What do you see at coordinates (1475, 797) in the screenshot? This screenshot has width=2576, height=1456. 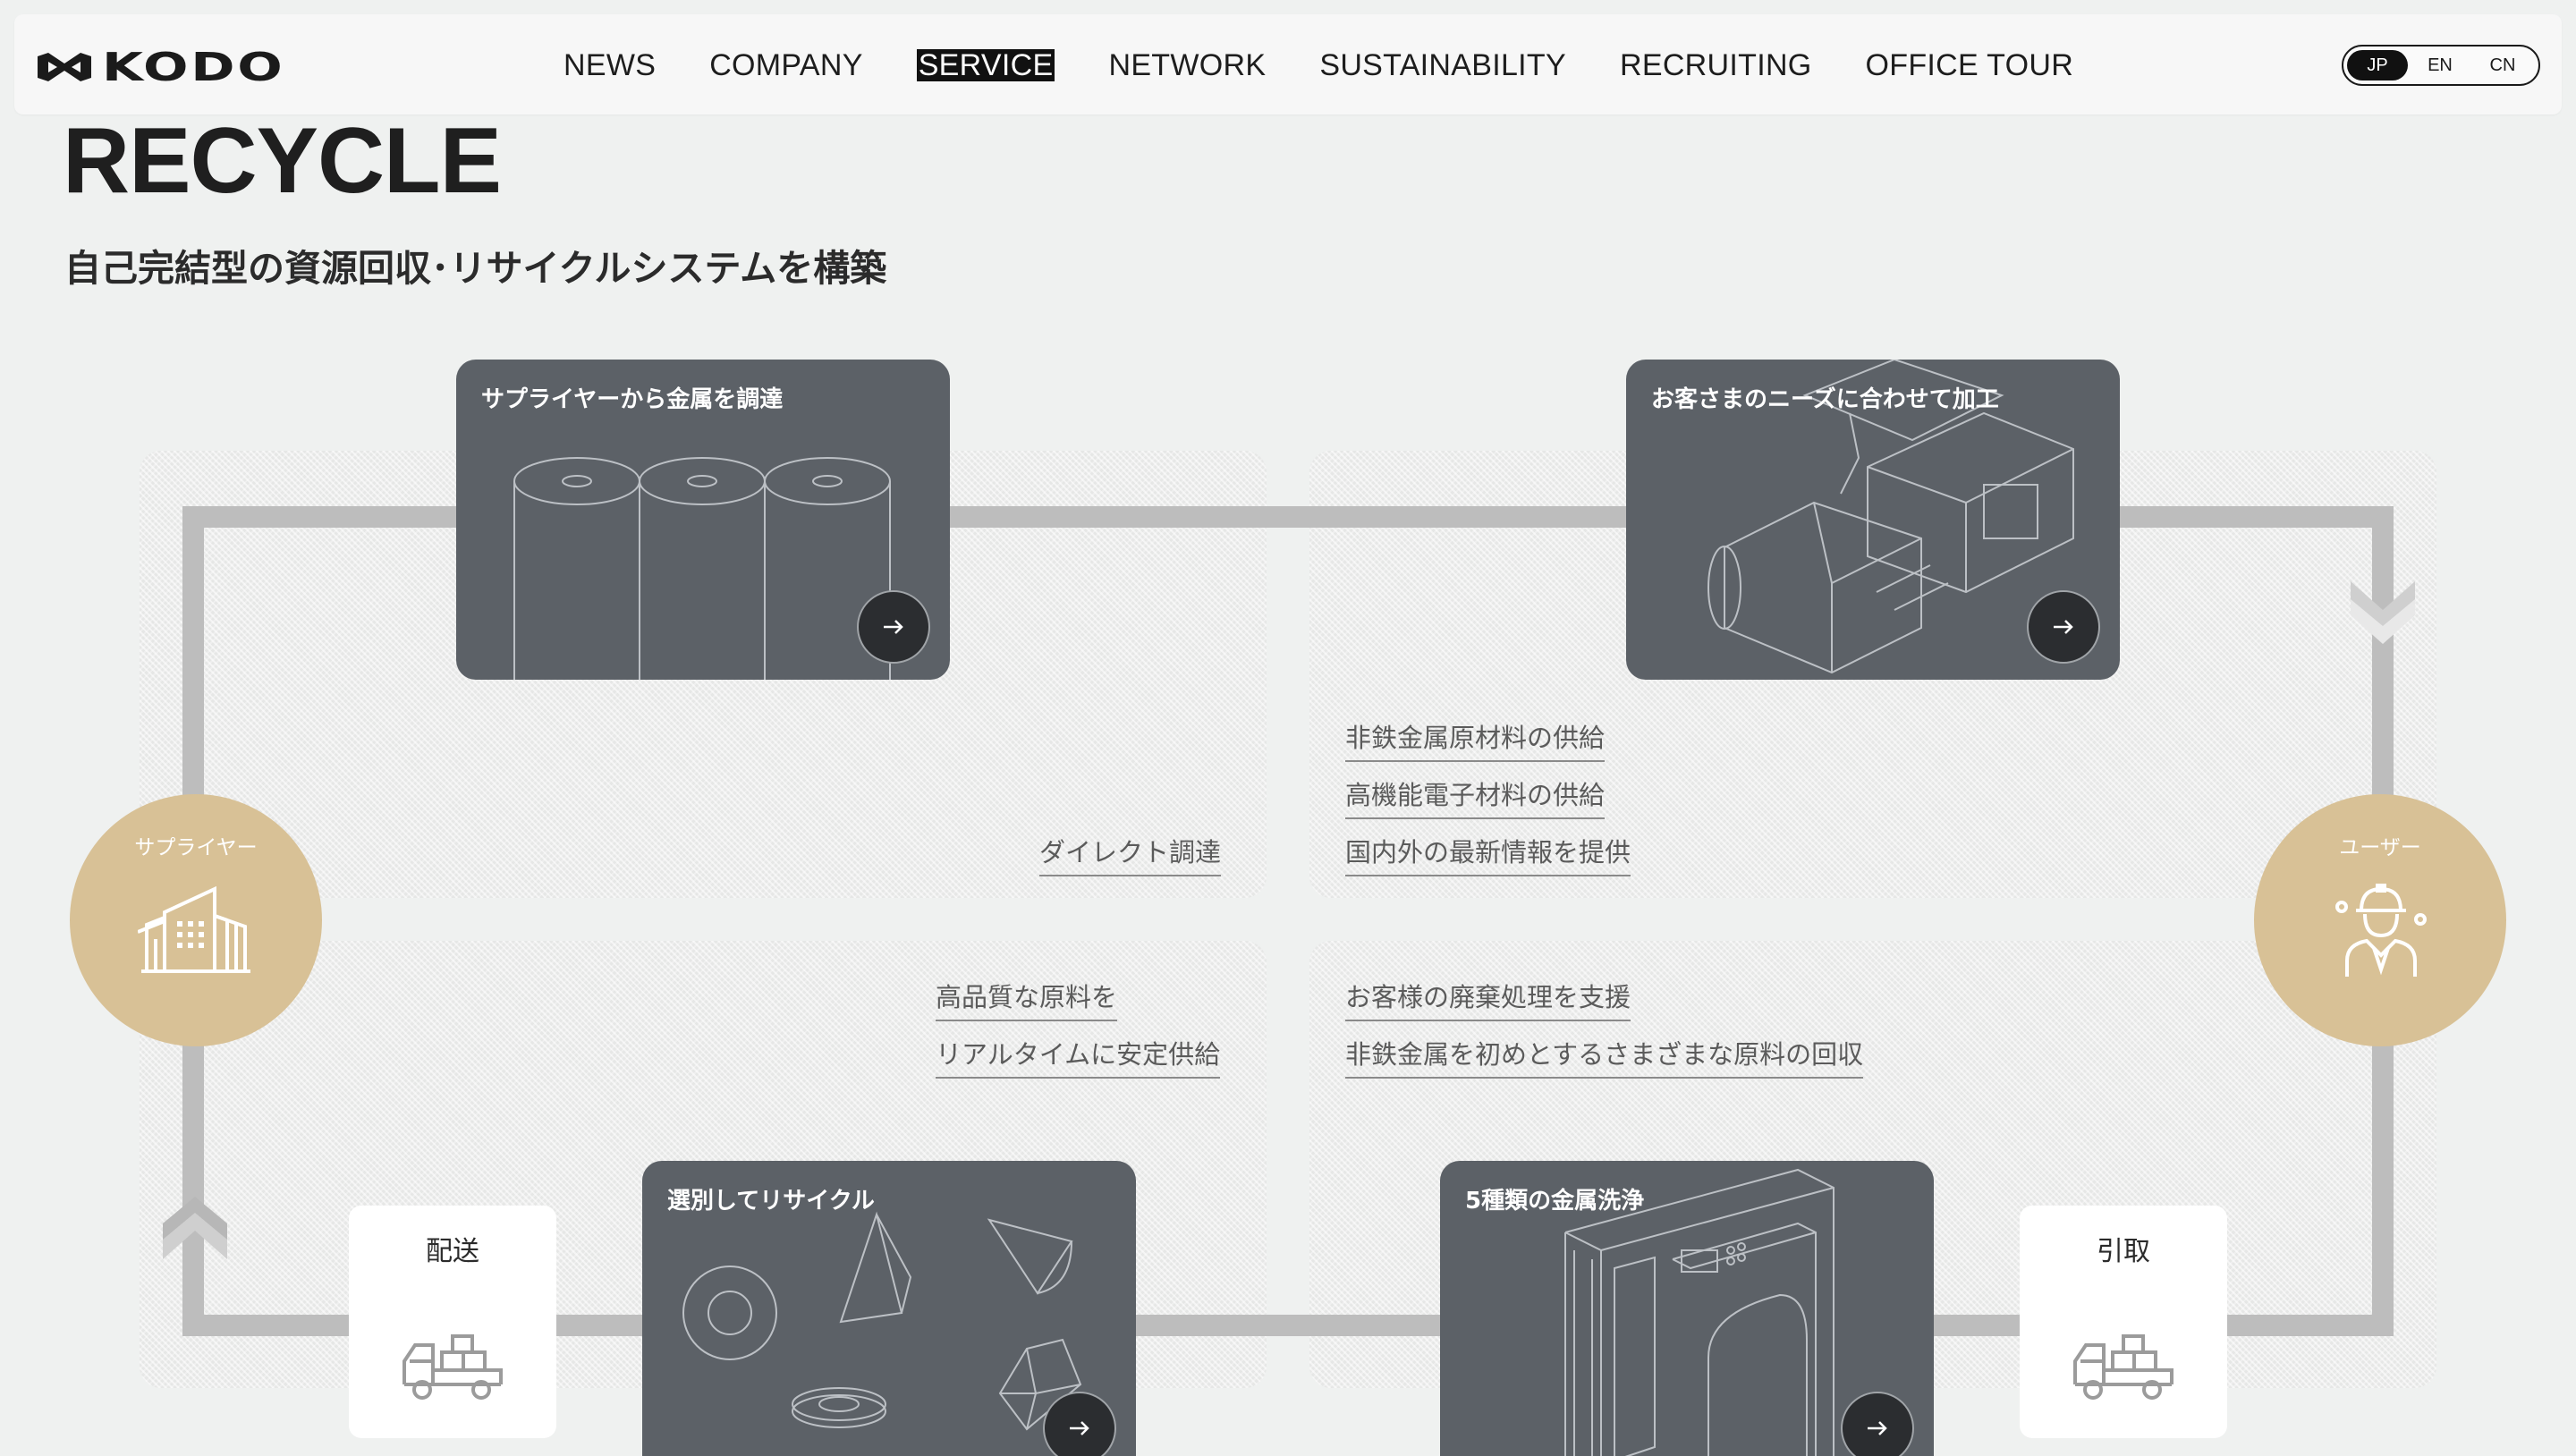 I see `link-electronic-supply: 高機能電子材料の供給` at bounding box center [1475, 797].